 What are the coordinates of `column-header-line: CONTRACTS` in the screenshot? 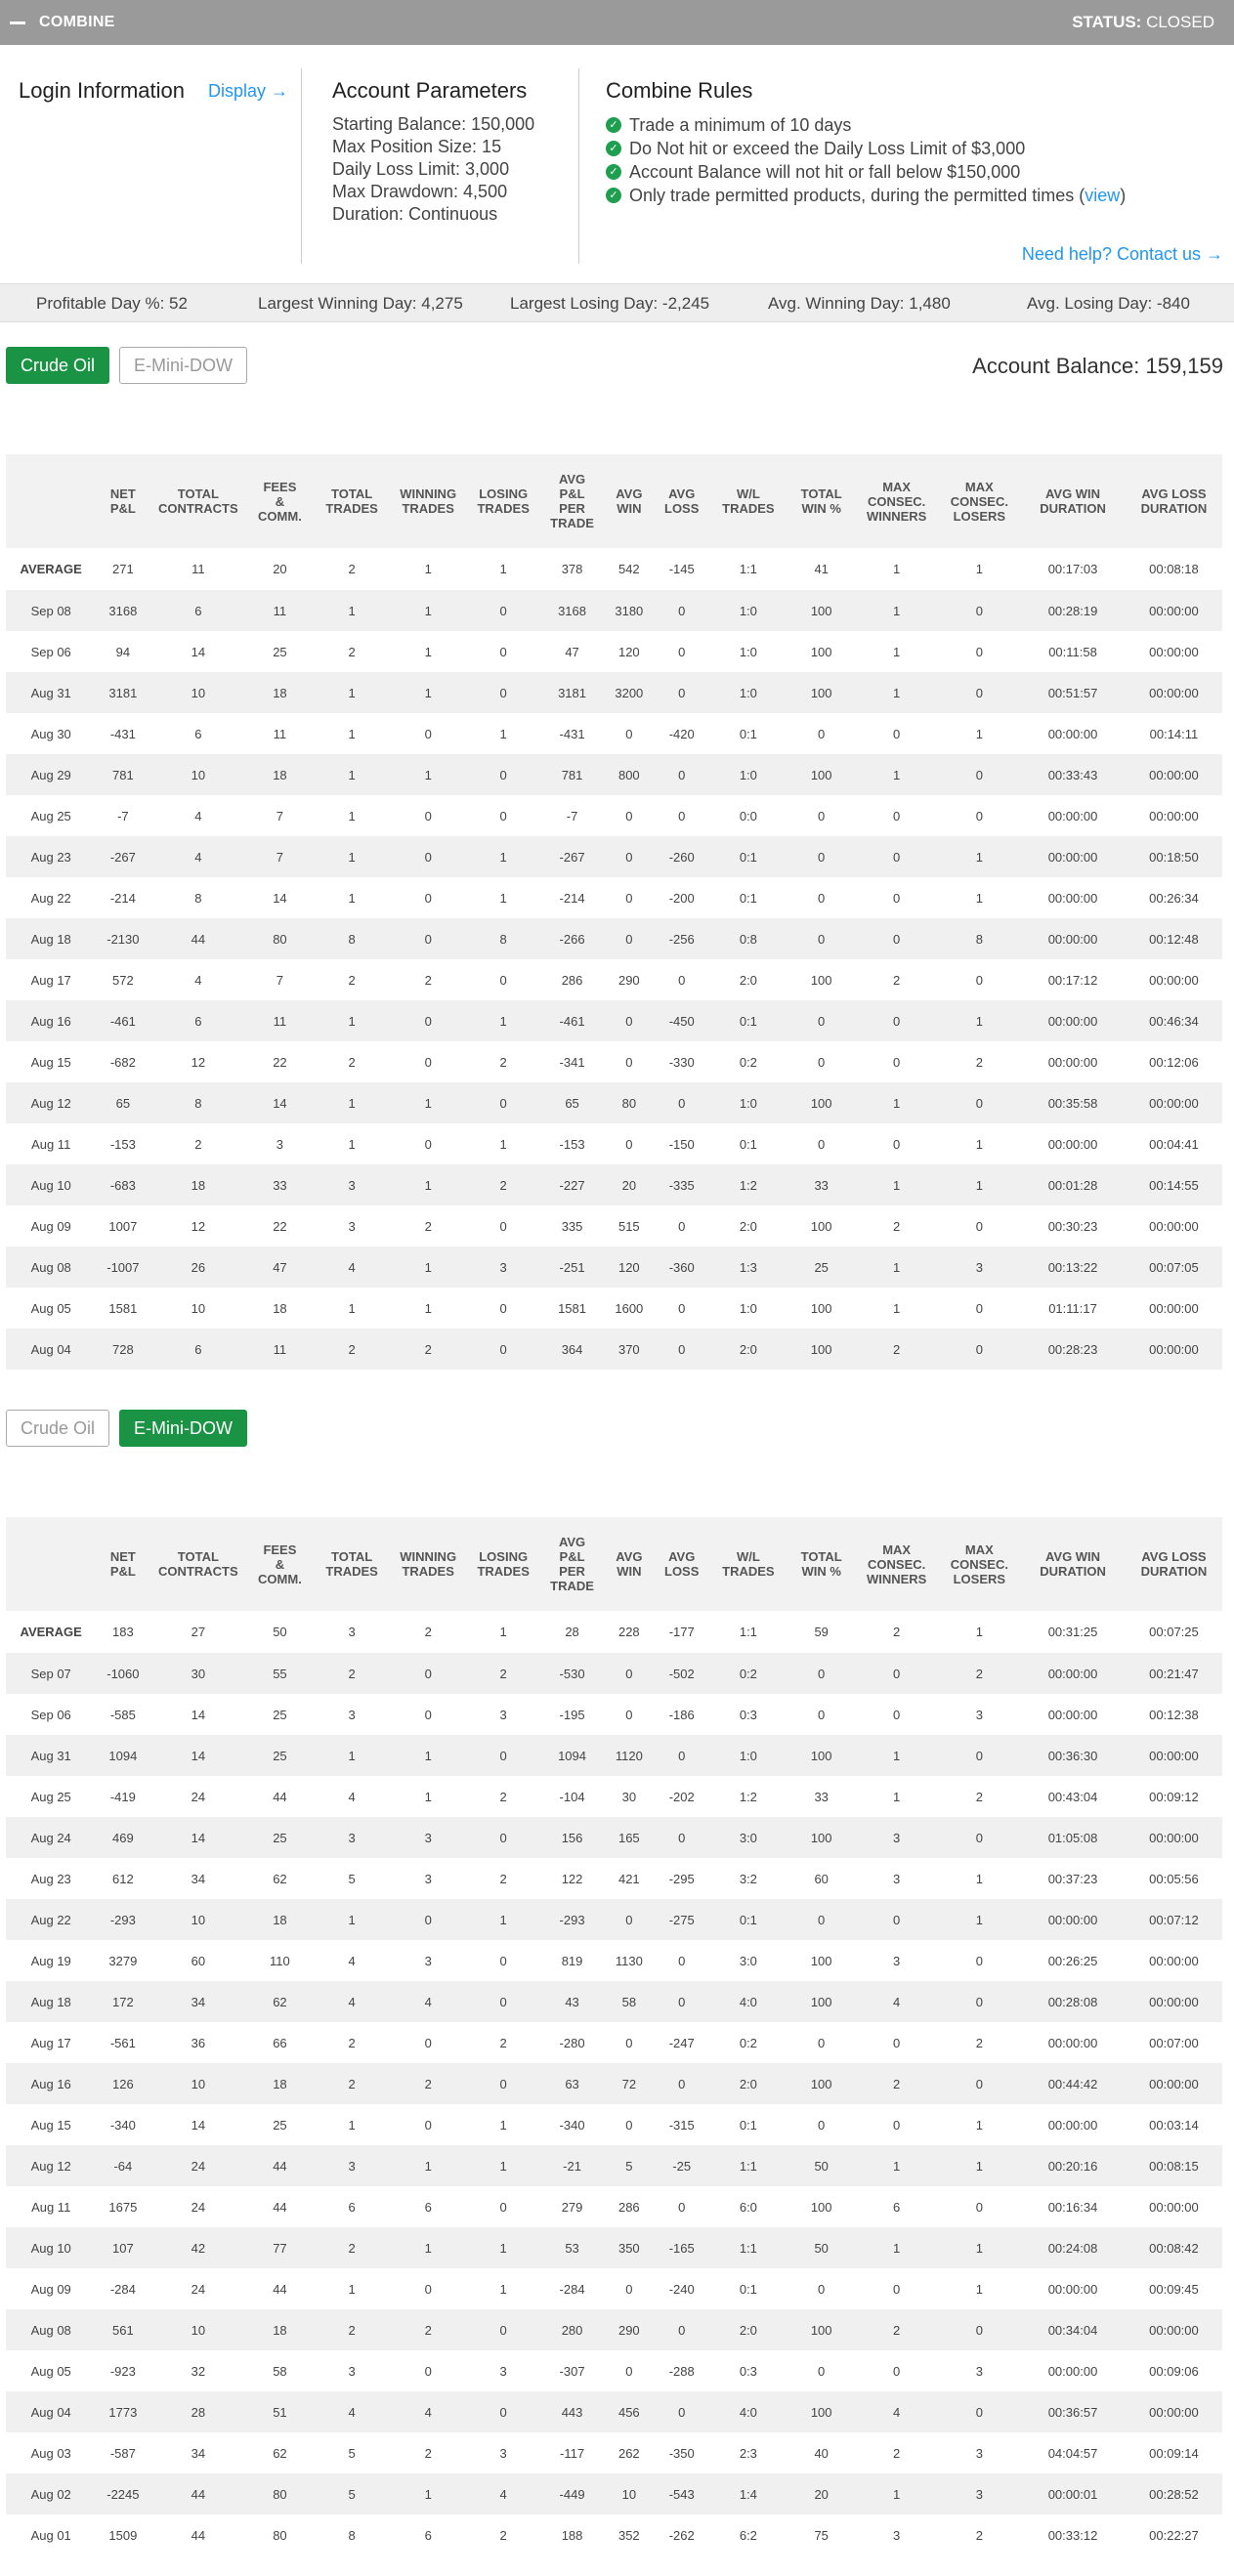 It's located at (198, 508).